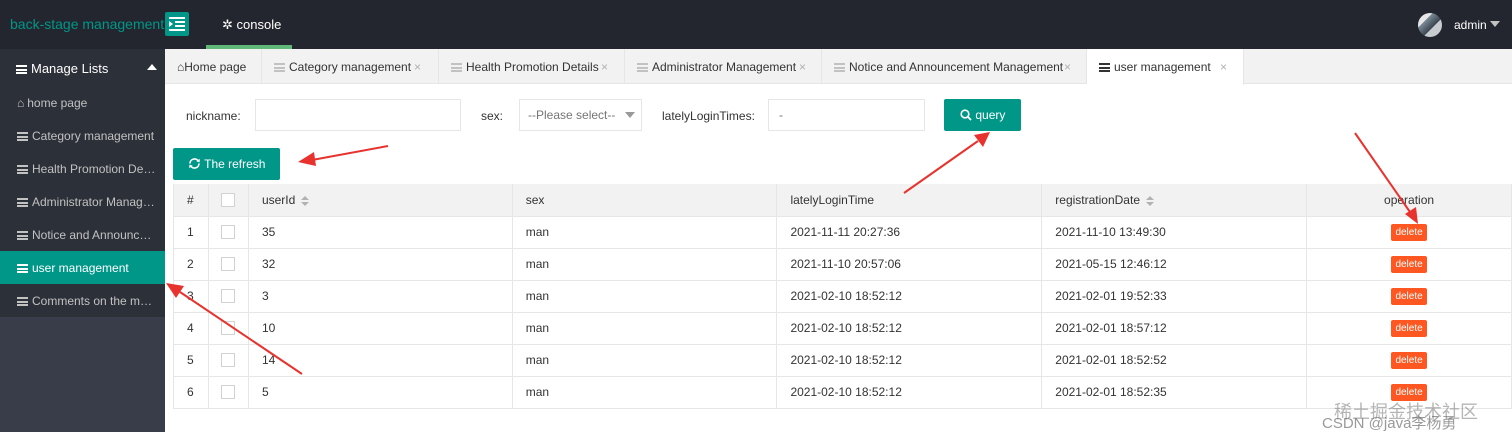 This screenshot has width=1512, height=432. Describe the element at coordinates (966, 115) in the screenshot. I see `search-icon` at that location.